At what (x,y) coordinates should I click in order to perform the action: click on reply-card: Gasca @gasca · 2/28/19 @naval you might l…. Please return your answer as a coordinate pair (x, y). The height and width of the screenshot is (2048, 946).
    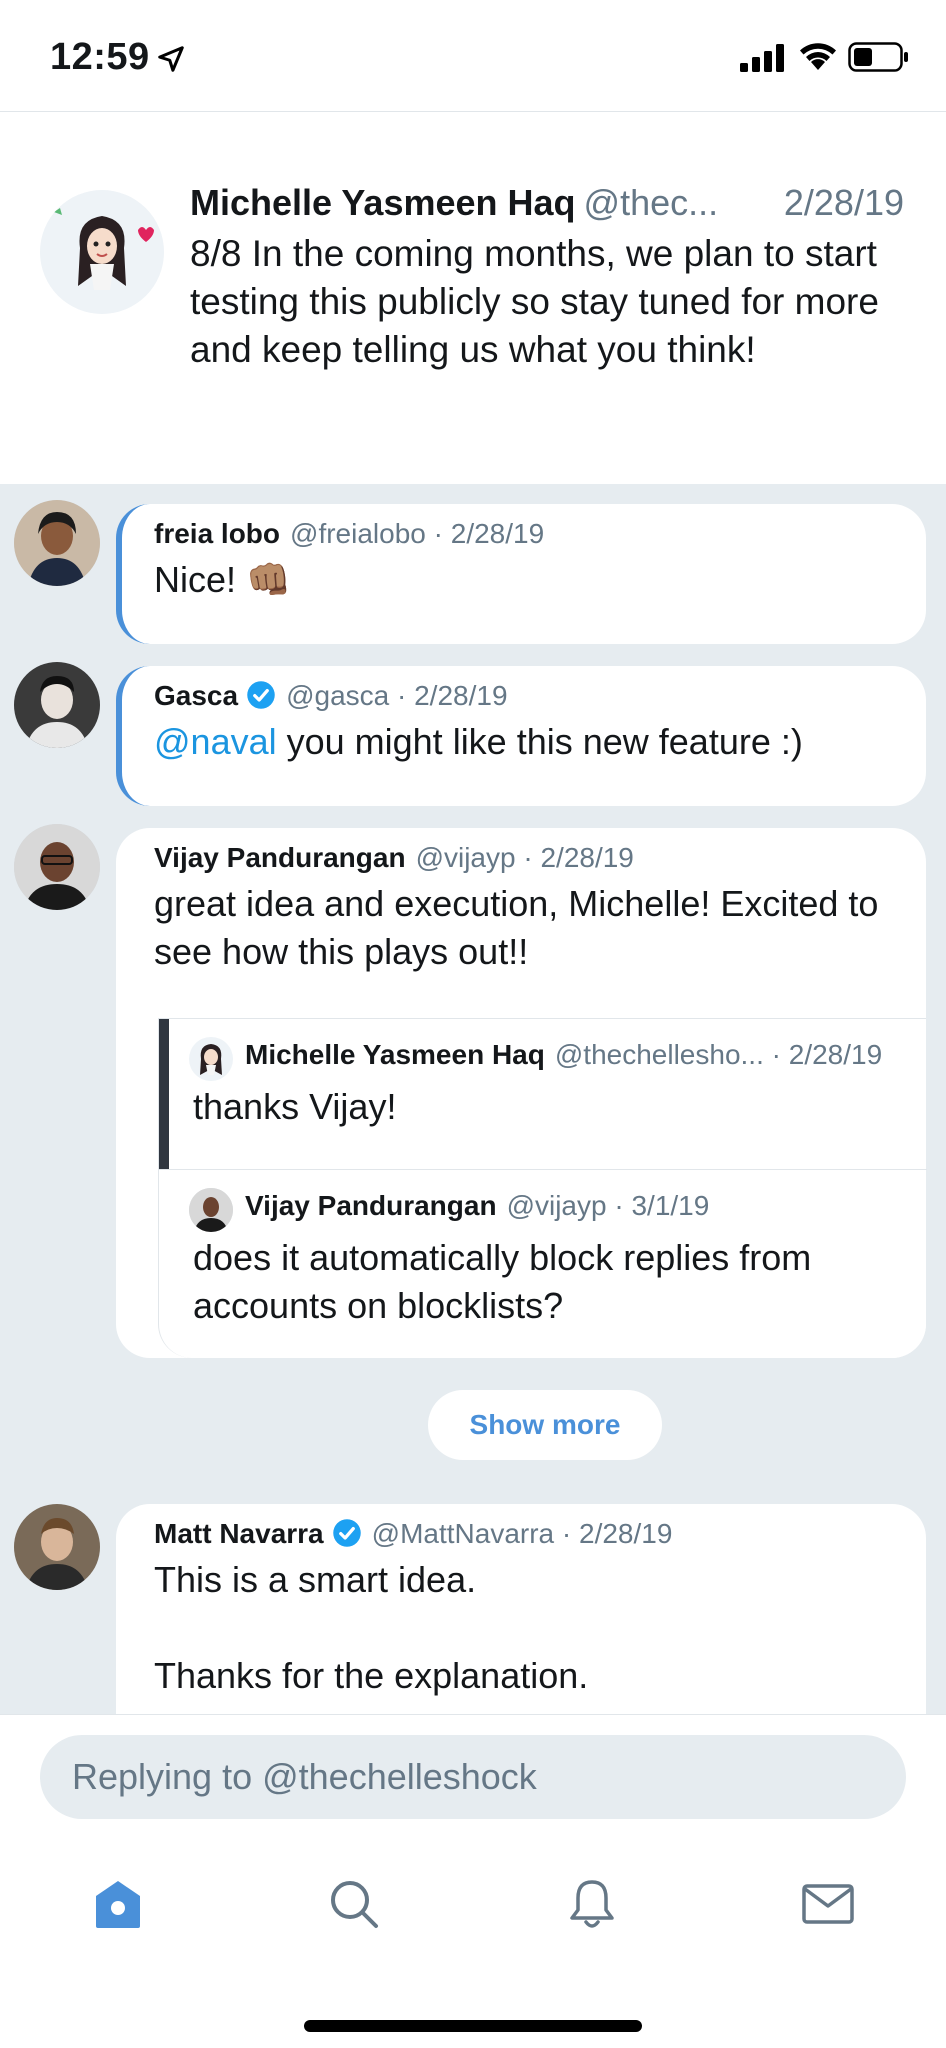
    Looking at the image, I should click on (521, 736).